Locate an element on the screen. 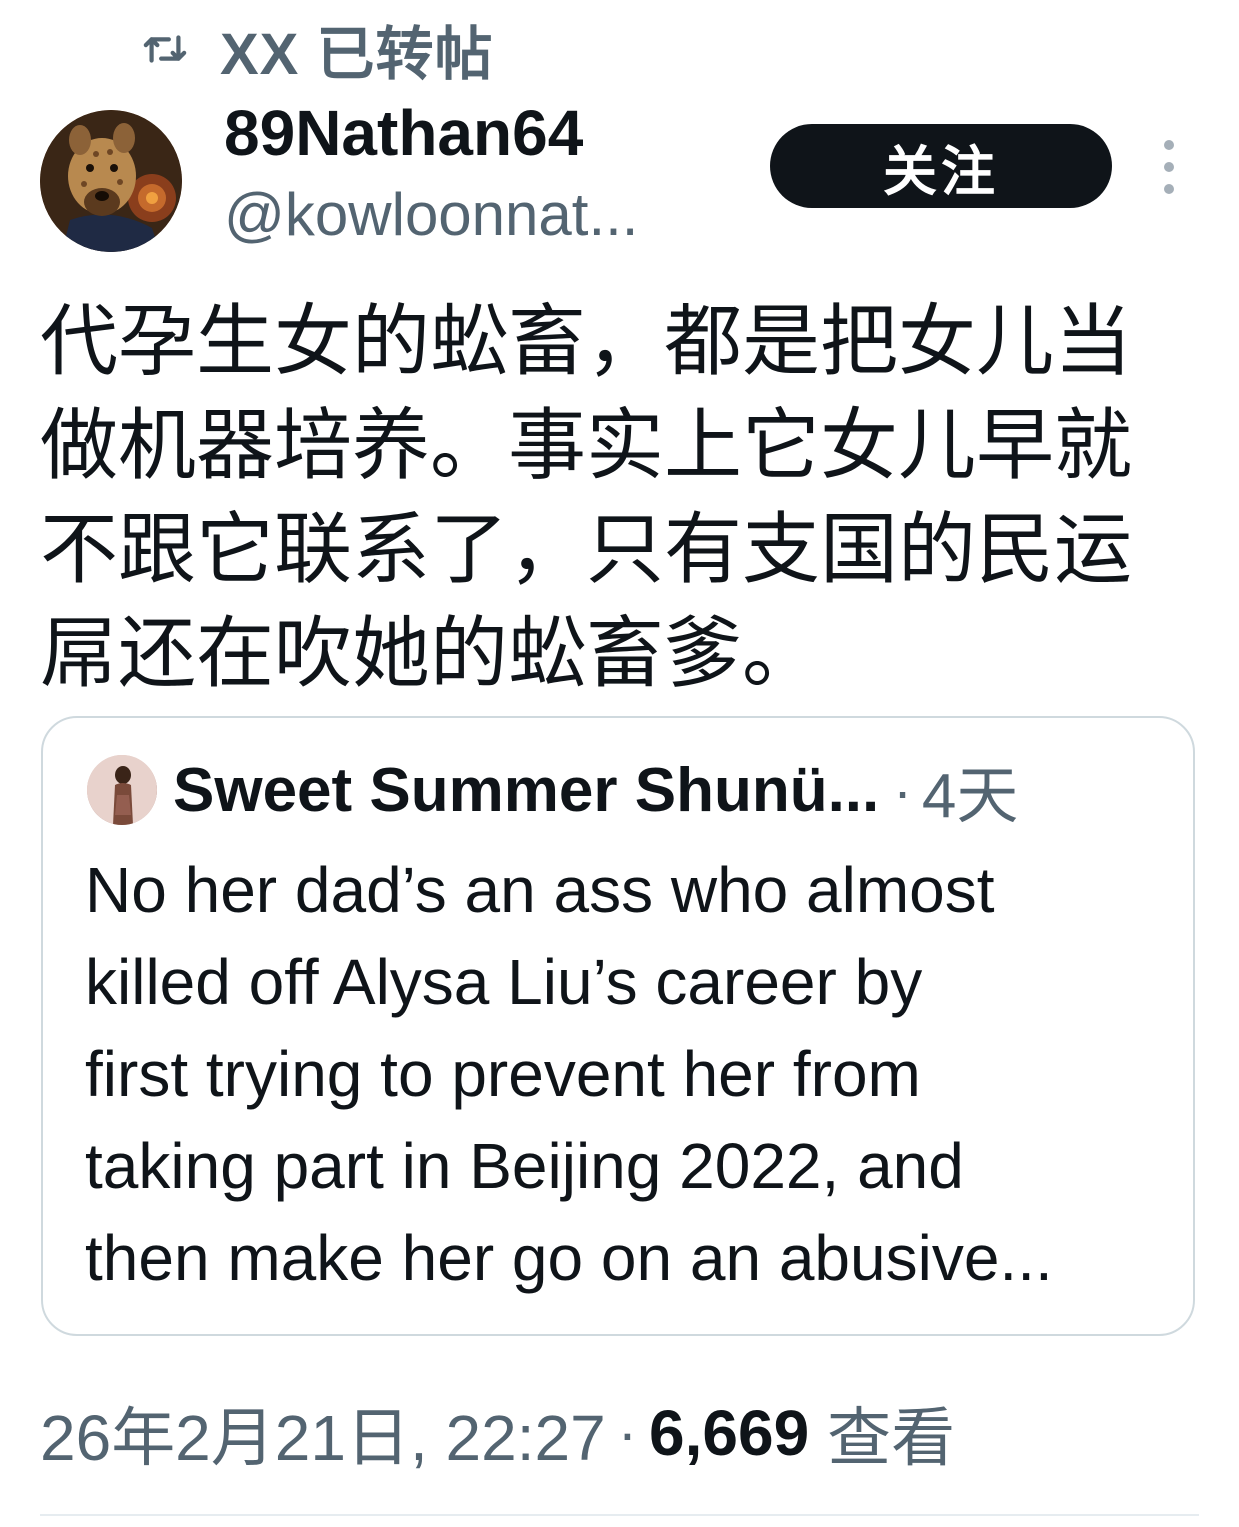 The height and width of the screenshot is (1527, 1239). person-avatar-icon is located at coordinates (122, 790).